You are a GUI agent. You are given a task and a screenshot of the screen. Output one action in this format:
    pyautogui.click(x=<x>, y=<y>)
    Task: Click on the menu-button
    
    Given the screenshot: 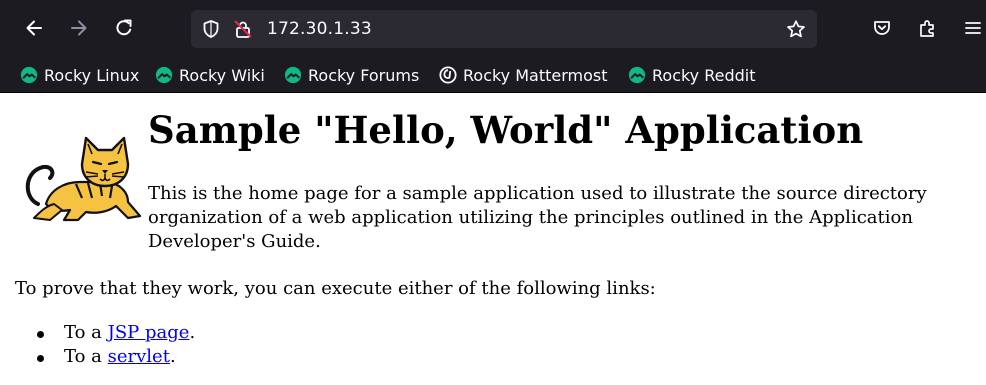 What is the action you would take?
    pyautogui.click(x=971, y=28)
    